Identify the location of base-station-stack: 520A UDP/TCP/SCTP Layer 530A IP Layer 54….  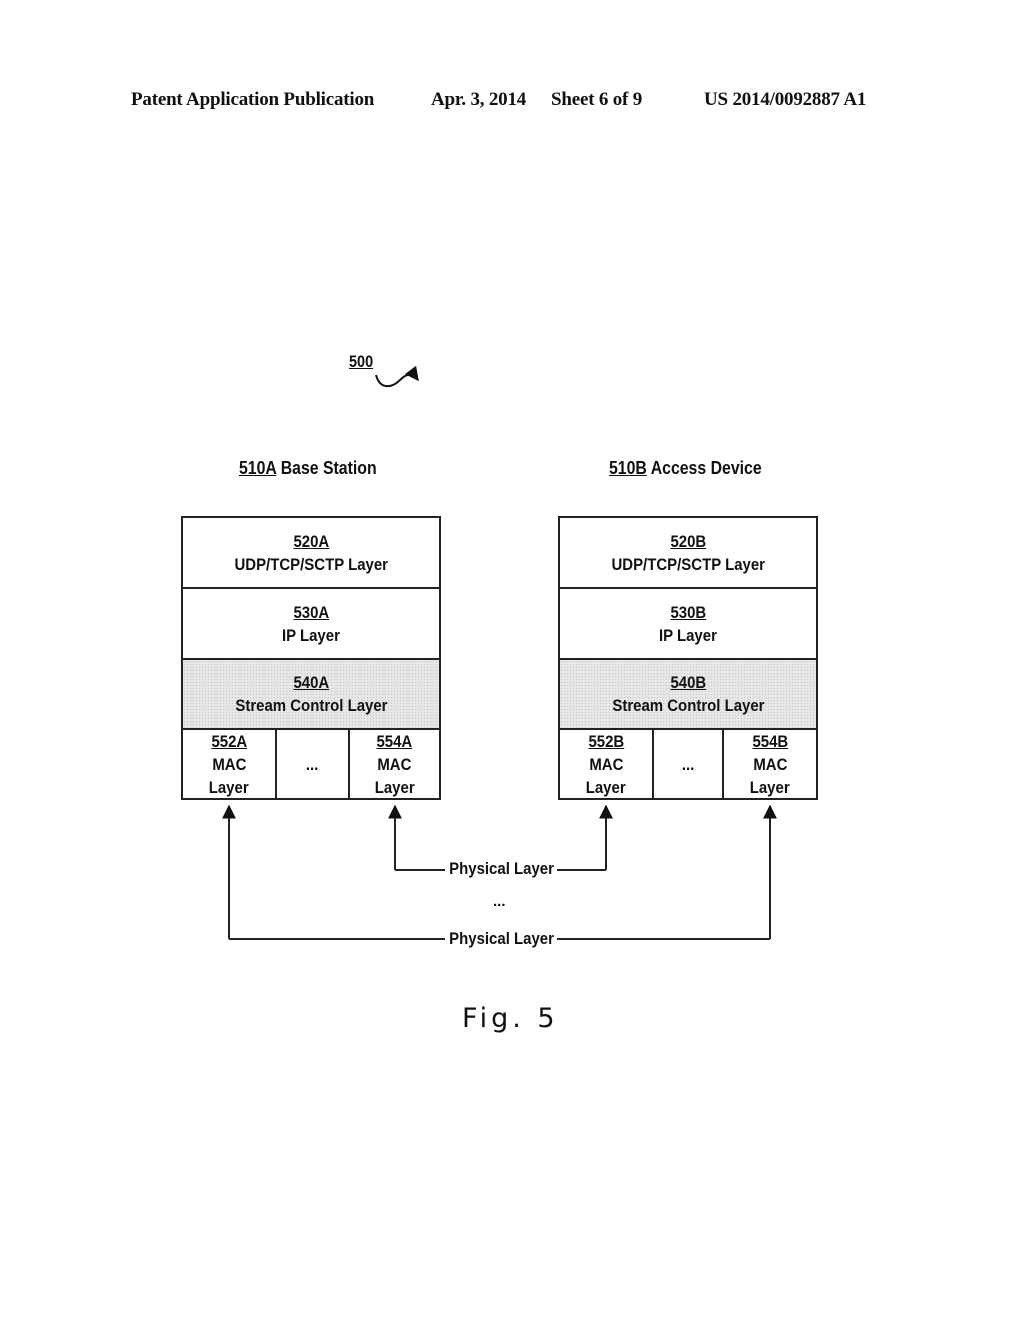
(311, 658).